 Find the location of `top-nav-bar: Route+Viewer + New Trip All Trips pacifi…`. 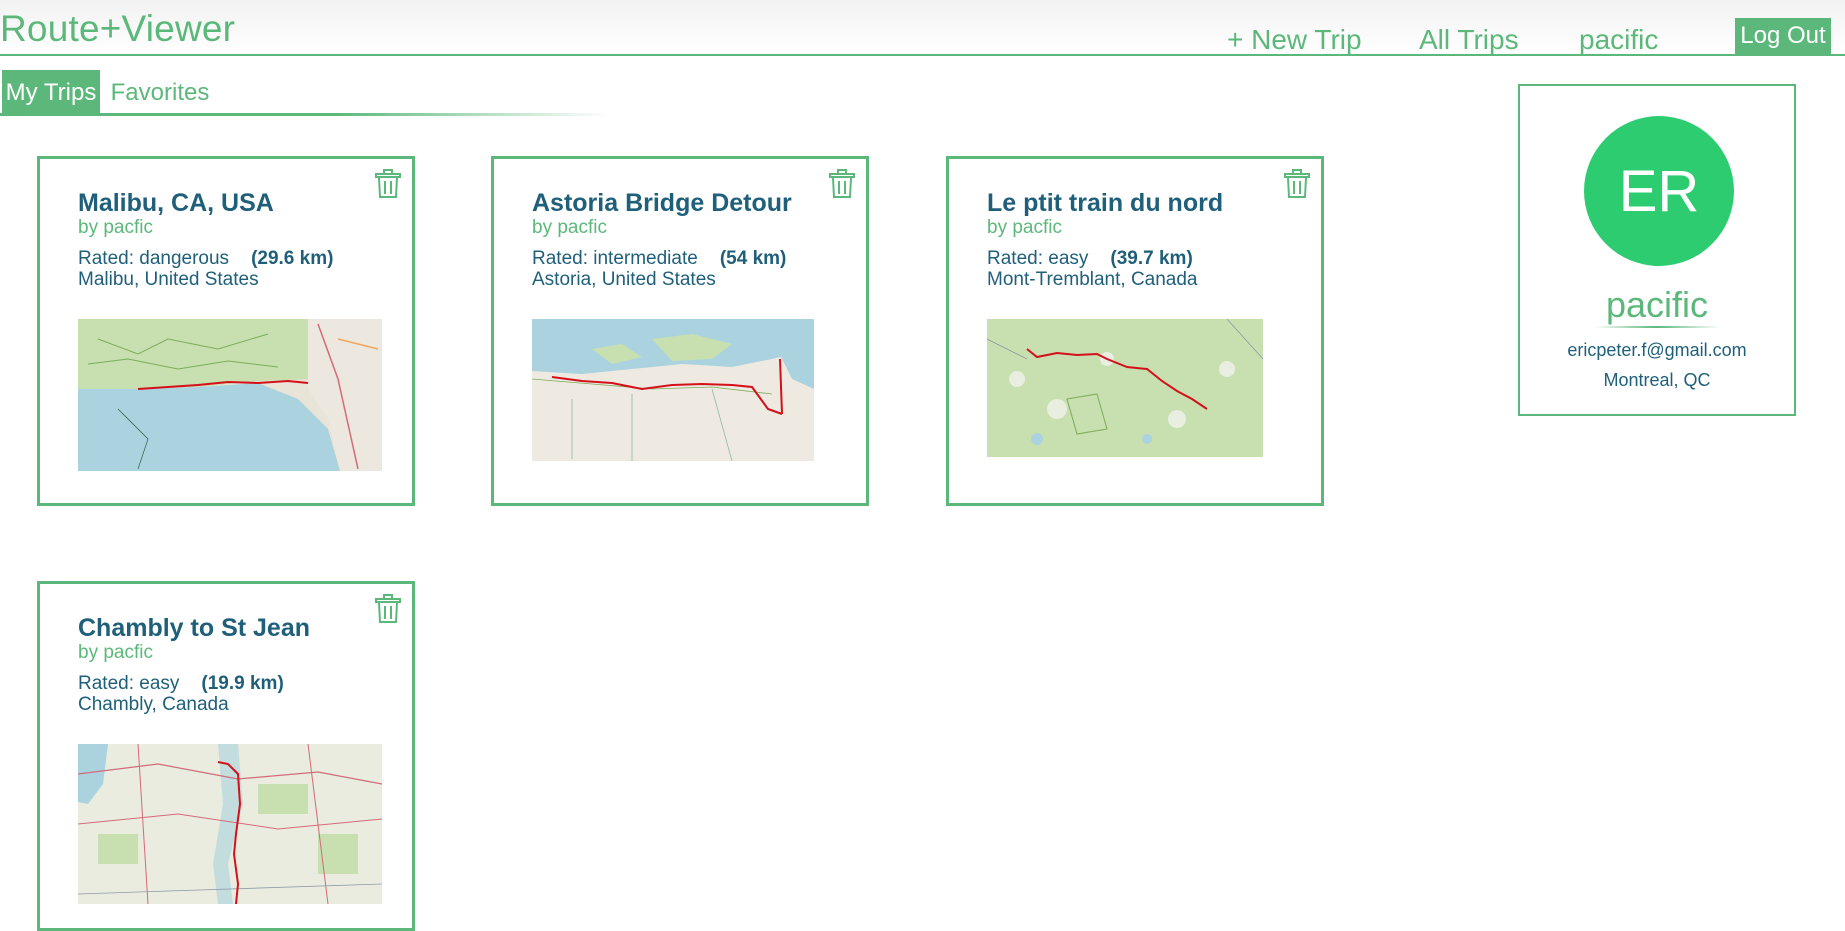

top-nav-bar: Route+Viewer + New Trip All Trips pacifi… is located at coordinates (922, 28).